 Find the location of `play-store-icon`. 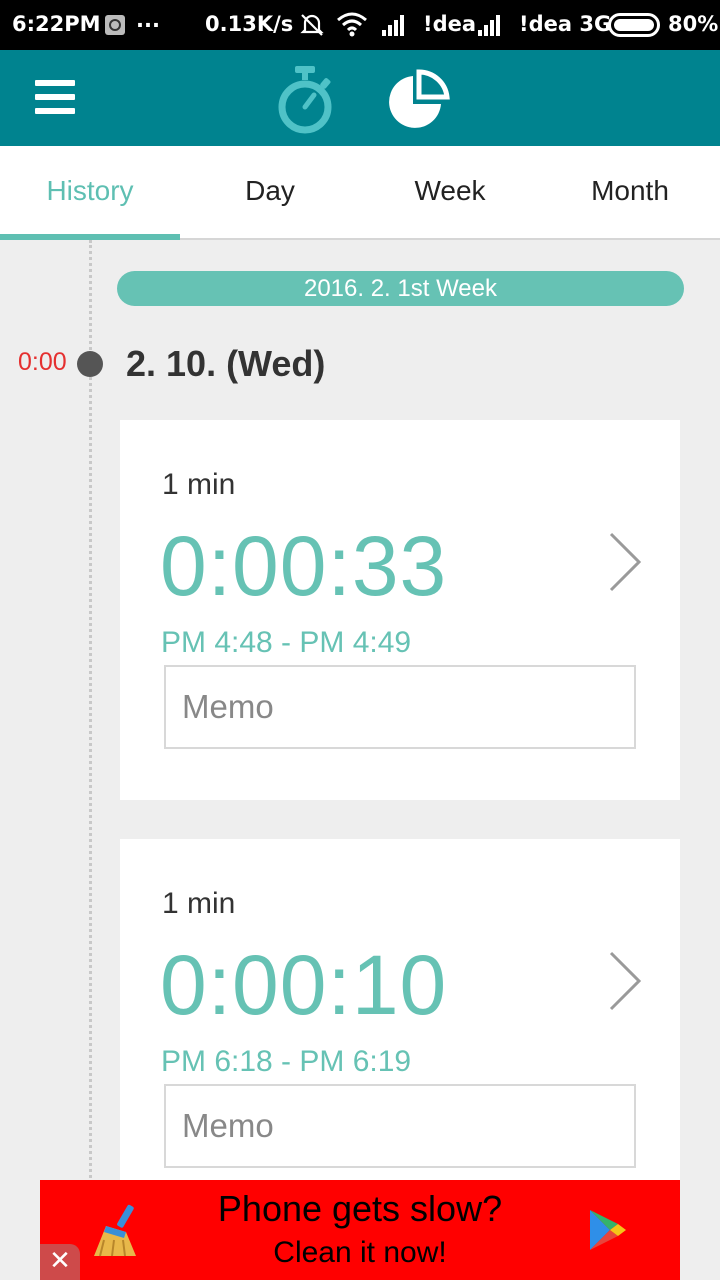

play-store-icon is located at coordinates (608, 1230).